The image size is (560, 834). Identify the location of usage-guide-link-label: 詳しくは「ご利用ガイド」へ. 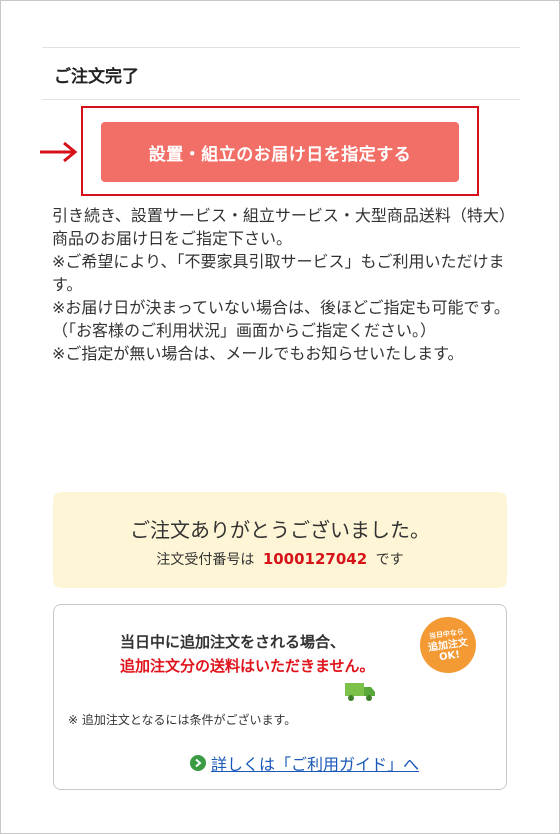
(315, 763).